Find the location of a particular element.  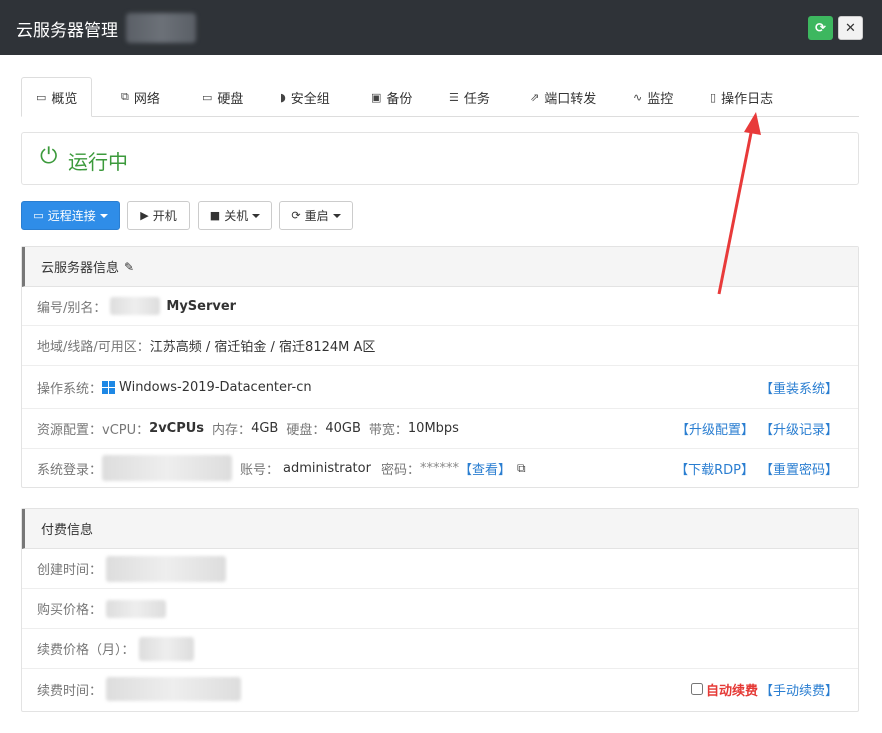

tab-overview: ▭ 概览 is located at coordinates (57, 97).